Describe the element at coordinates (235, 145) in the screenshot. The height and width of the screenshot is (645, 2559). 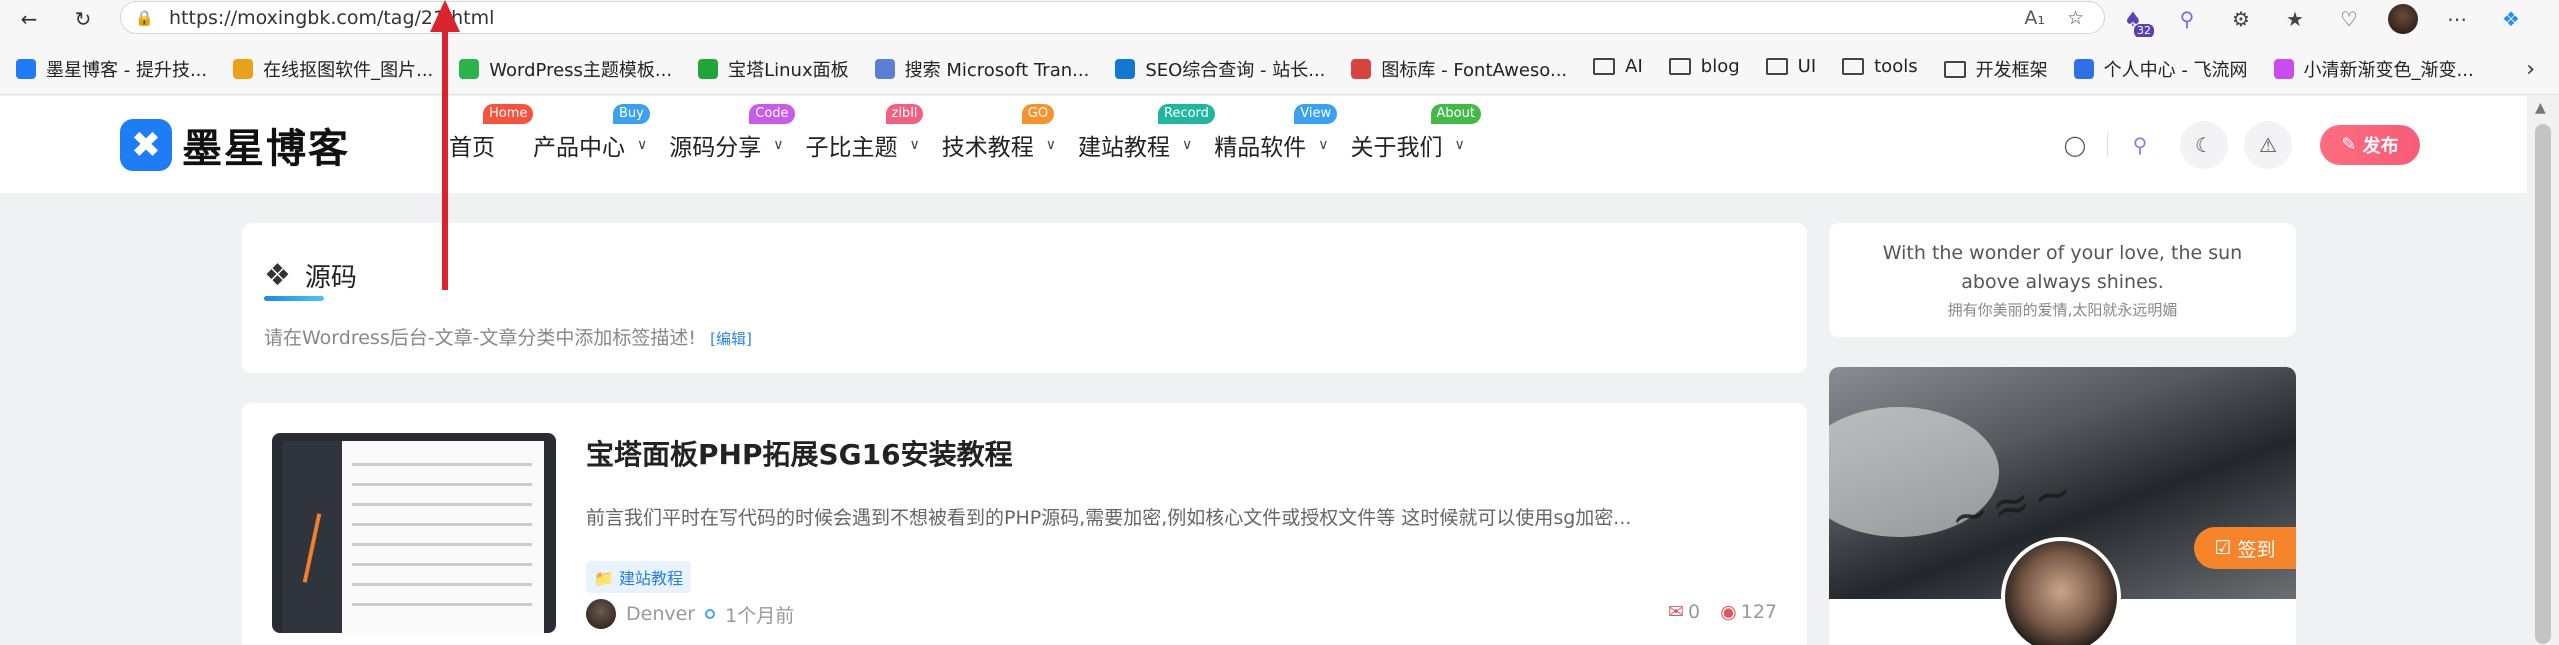
I see `site-logo: ✖ 墨星博客` at that location.